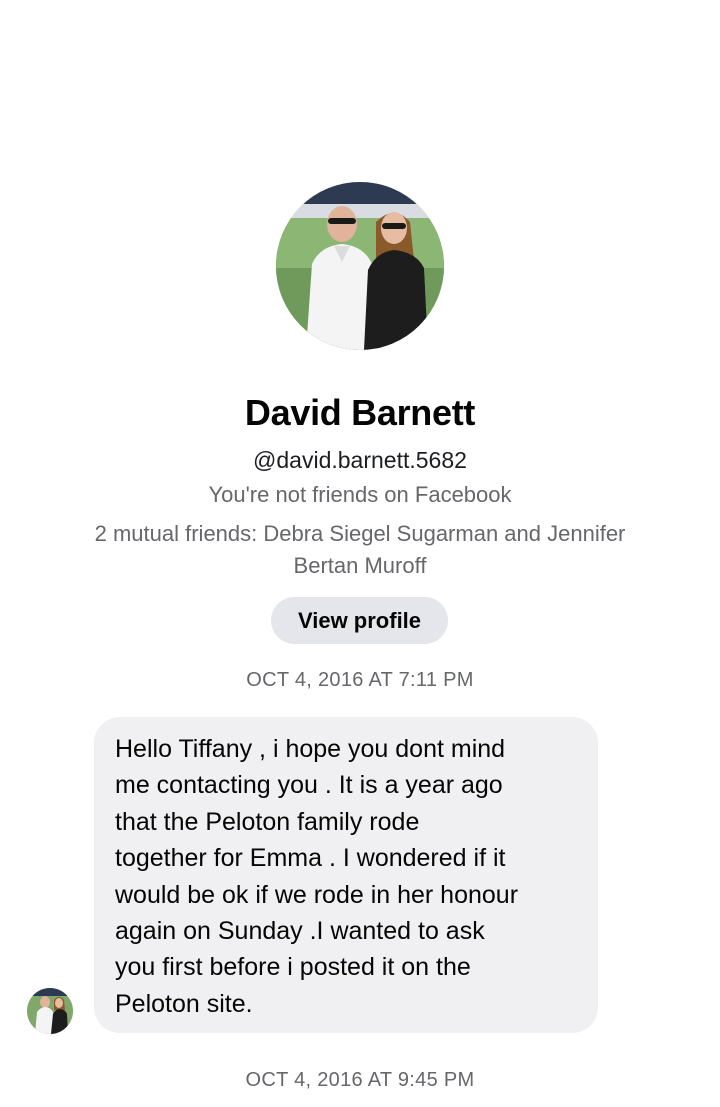 The image size is (720, 1107). Describe the element at coordinates (309, 785) in the screenshot. I see `message-text-line: me contacting you . It is a year ago` at that location.